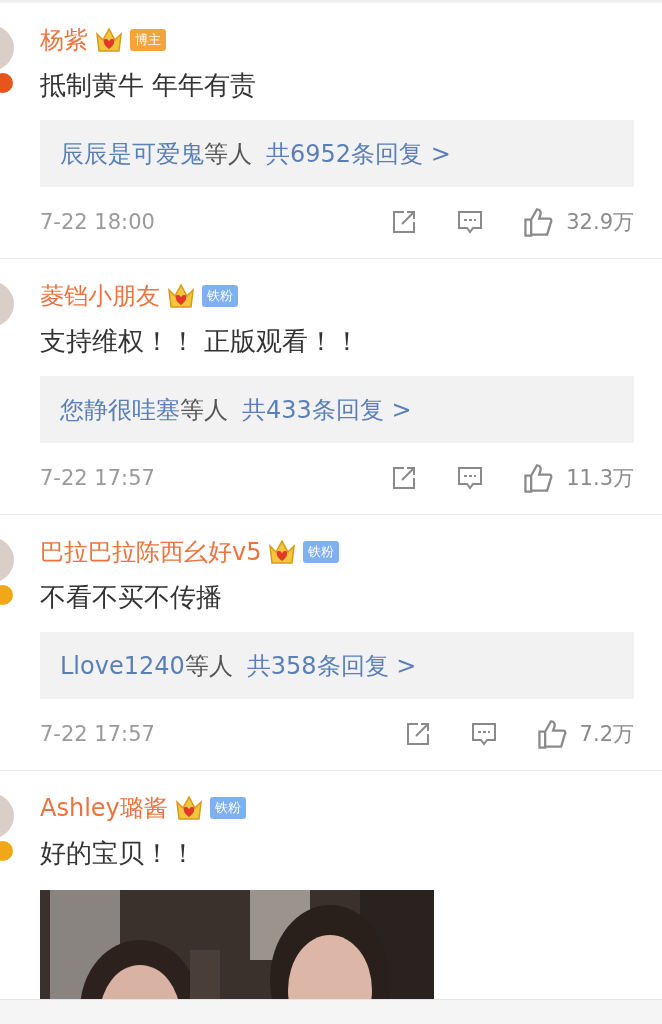 Image resolution: width=662 pixels, height=1024 pixels. Describe the element at coordinates (606, 734) in the screenshot. I see `like-count: 7.2万` at that location.